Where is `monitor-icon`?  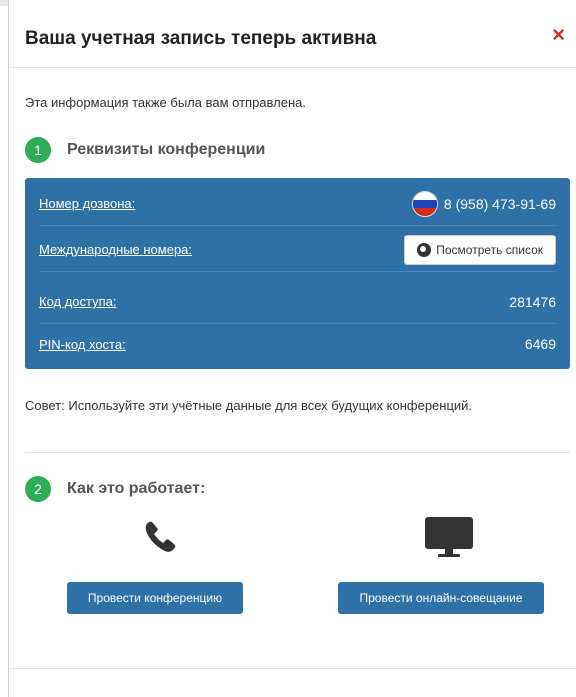
monitor-icon is located at coordinates (449, 539).